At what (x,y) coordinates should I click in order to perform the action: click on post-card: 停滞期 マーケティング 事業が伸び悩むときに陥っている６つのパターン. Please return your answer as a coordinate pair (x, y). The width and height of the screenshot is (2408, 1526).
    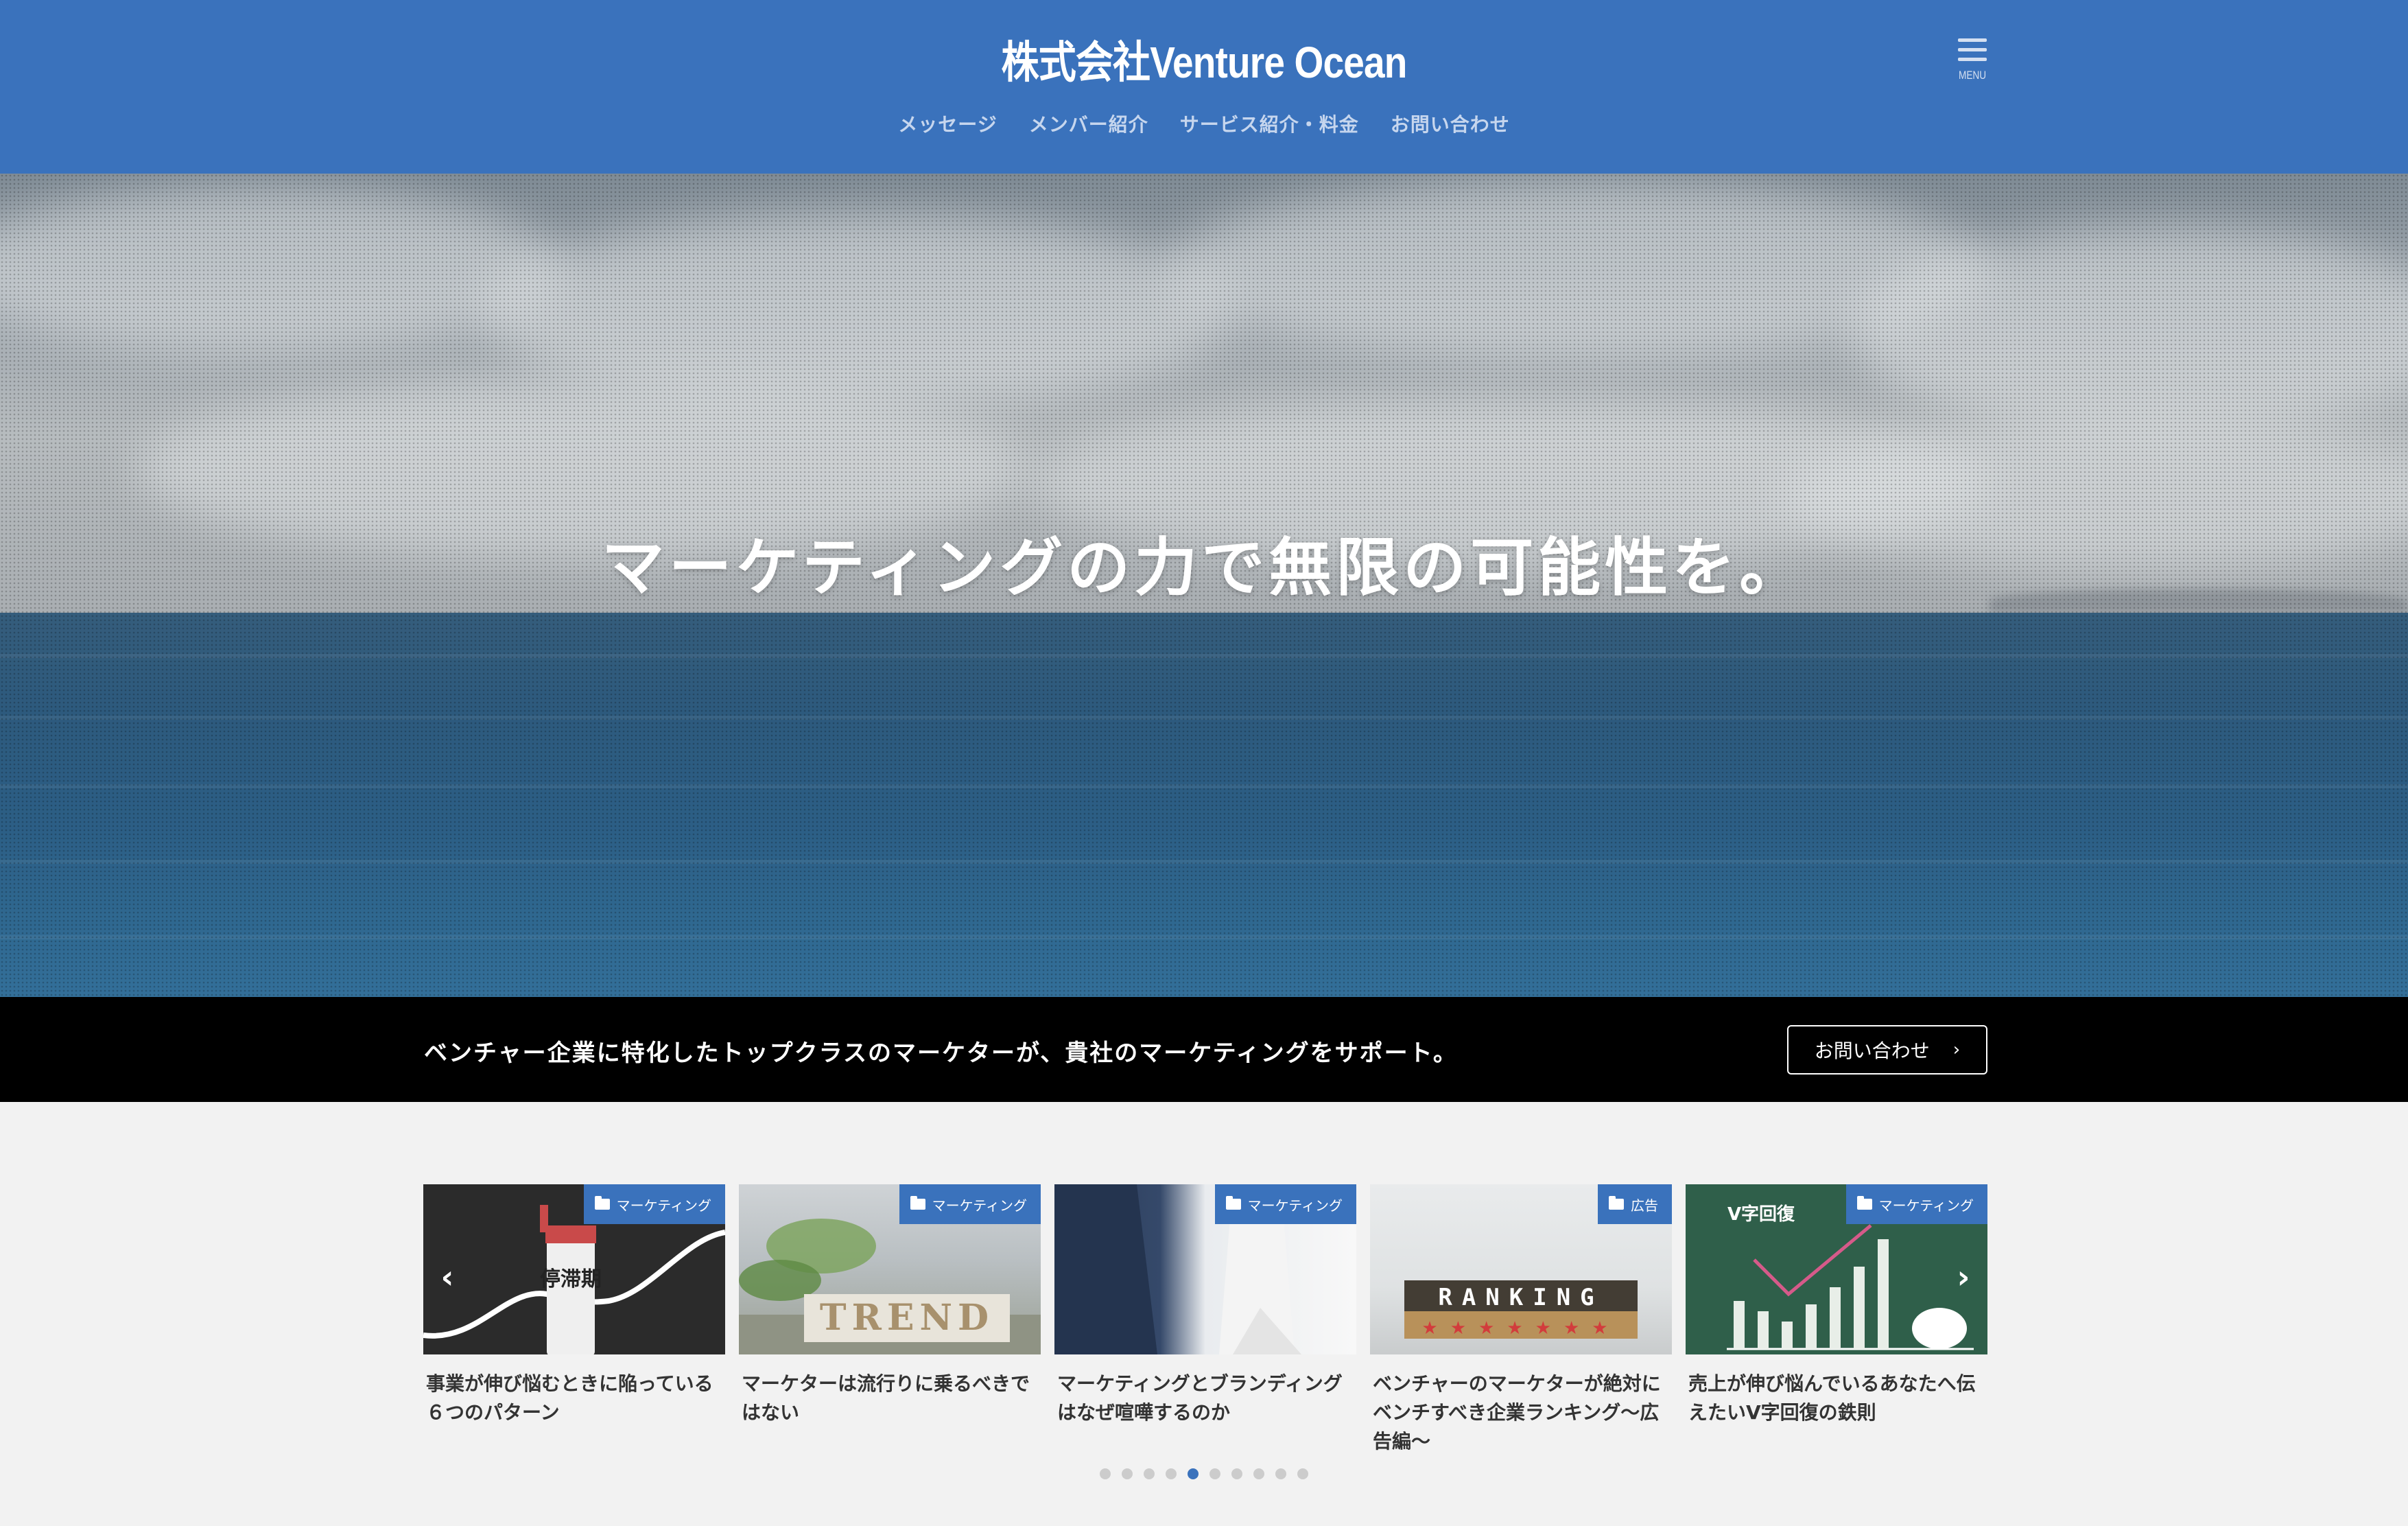
    Looking at the image, I should click on (574, 1305).